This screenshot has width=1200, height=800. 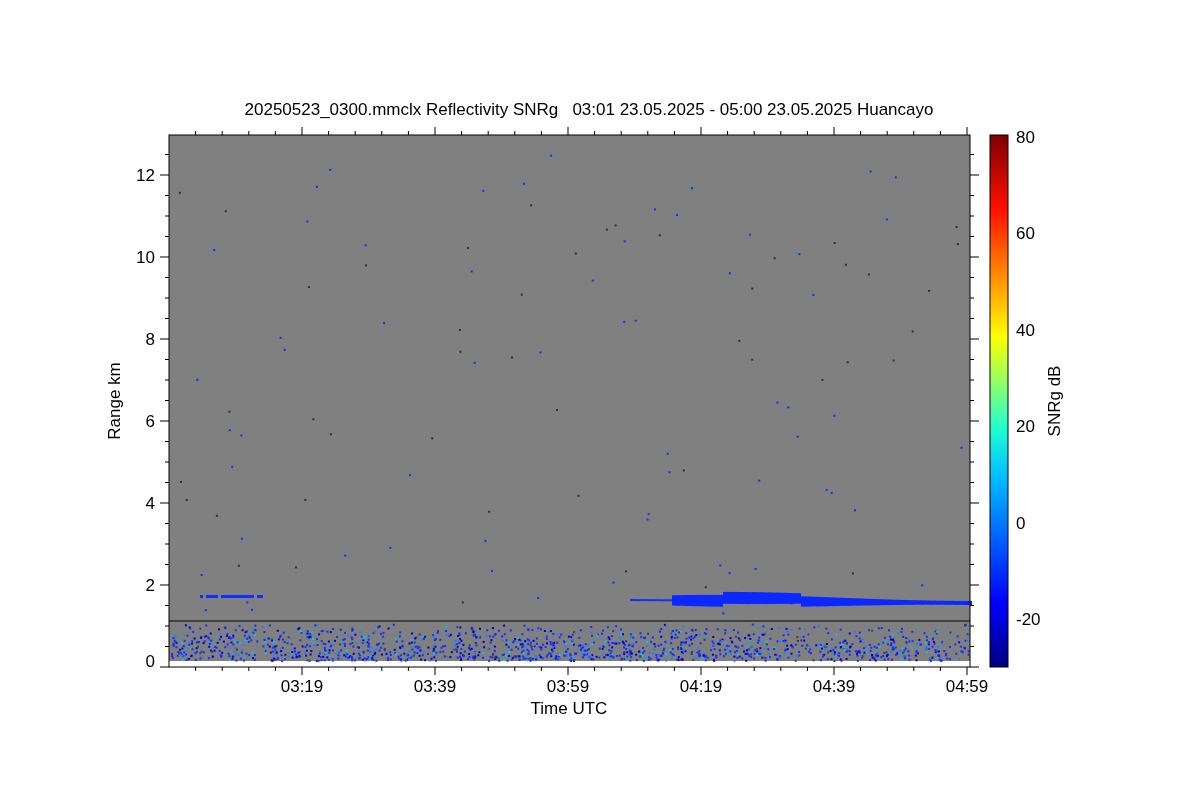 I want to click on x-tick-label: 04:59, so click(x=967, y=686).